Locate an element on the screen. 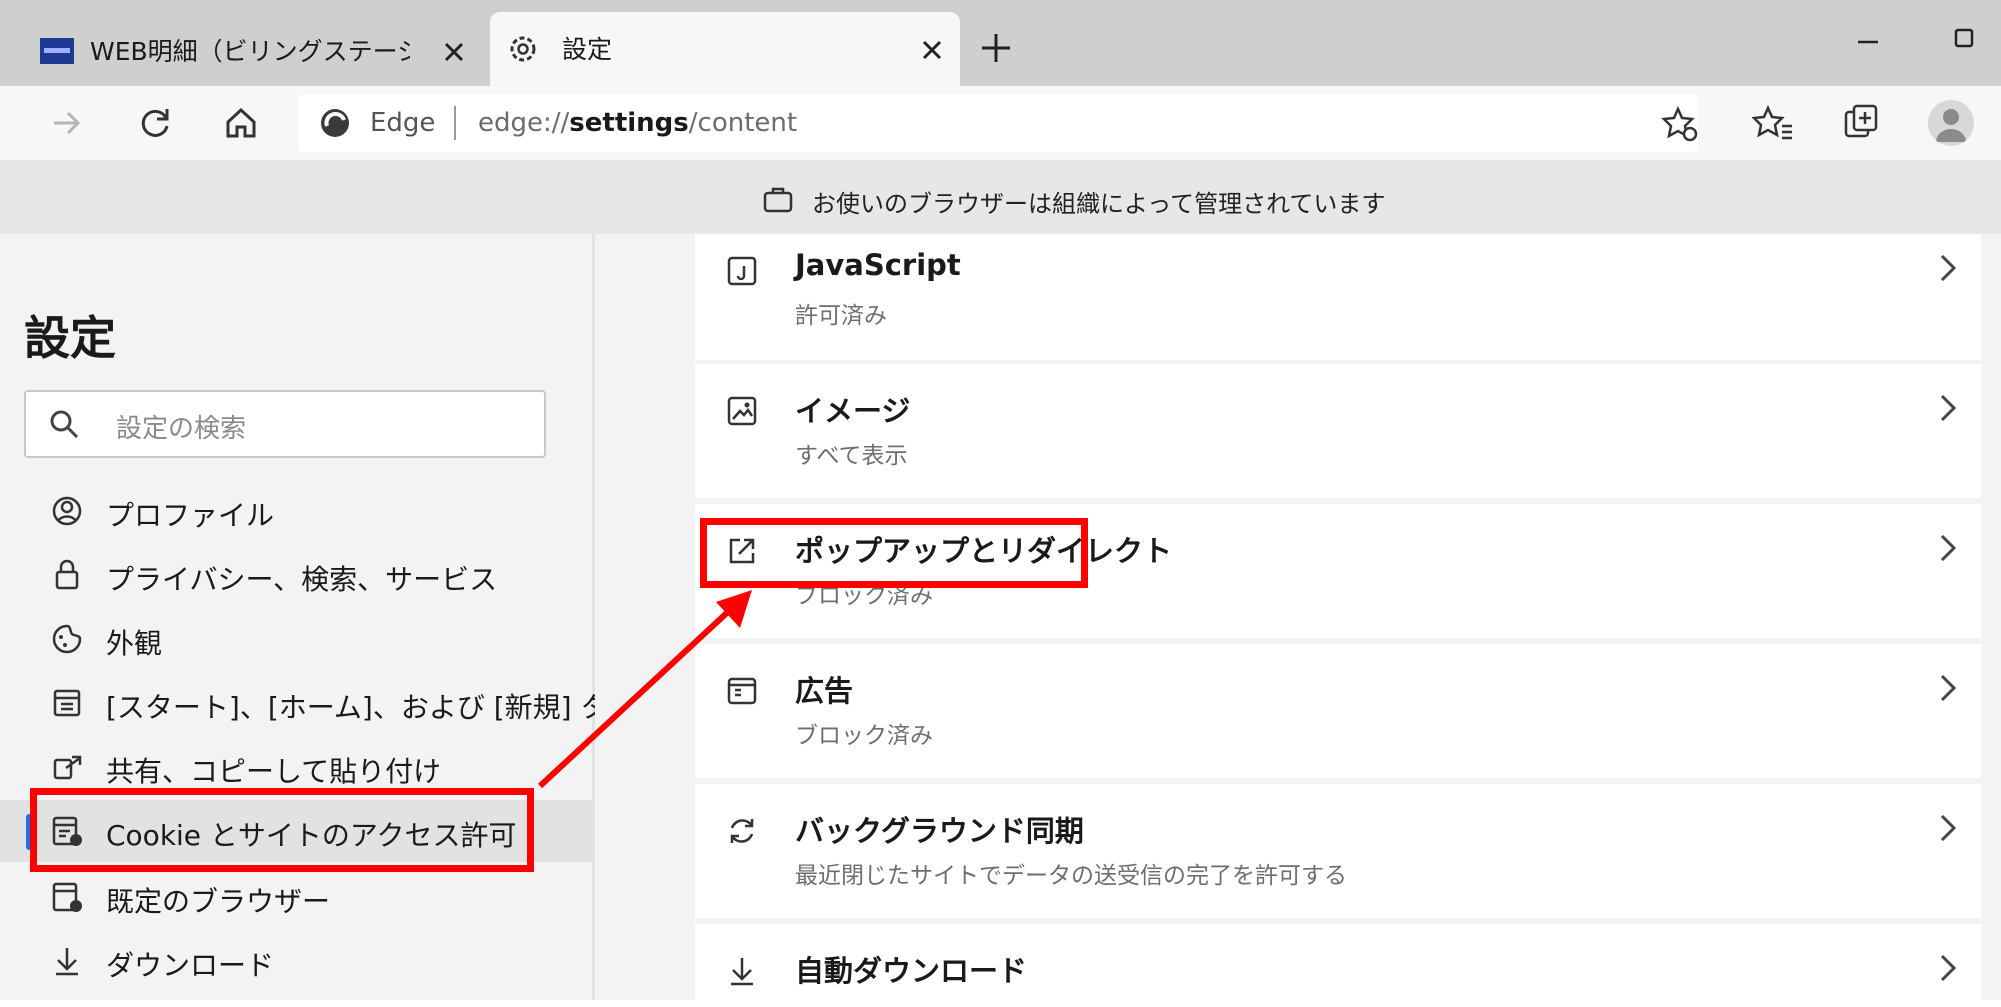 This screenshot has width=2001, height=1007. avatar is located at coordinates (1951, 123).